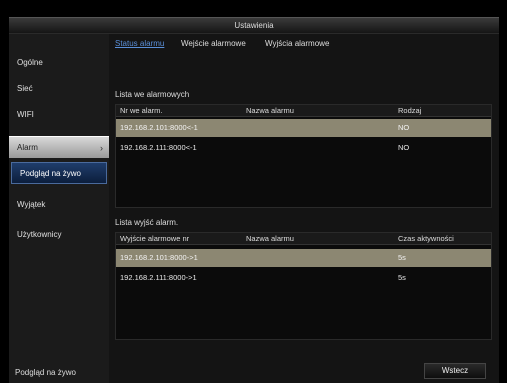 This screenshot has width=507, height=383. I want to click on column-header: Nr we alarm., so click(141, 110).